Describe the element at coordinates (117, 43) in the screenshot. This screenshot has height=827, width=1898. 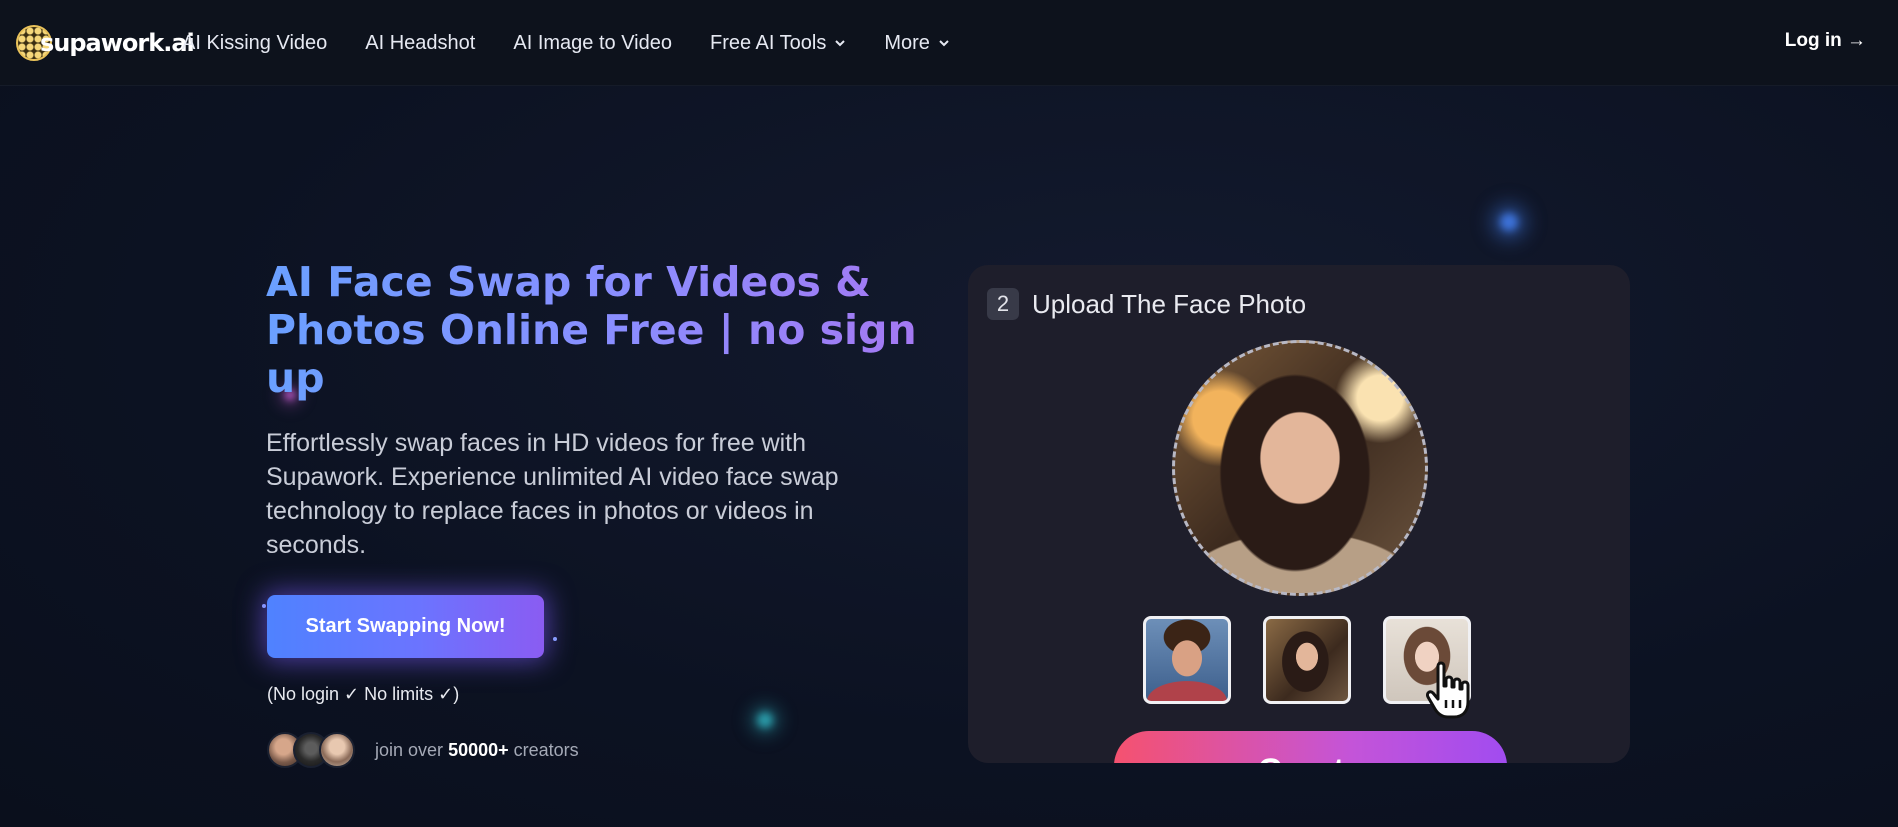
I see `logo-text: supawork.ai` at that location.